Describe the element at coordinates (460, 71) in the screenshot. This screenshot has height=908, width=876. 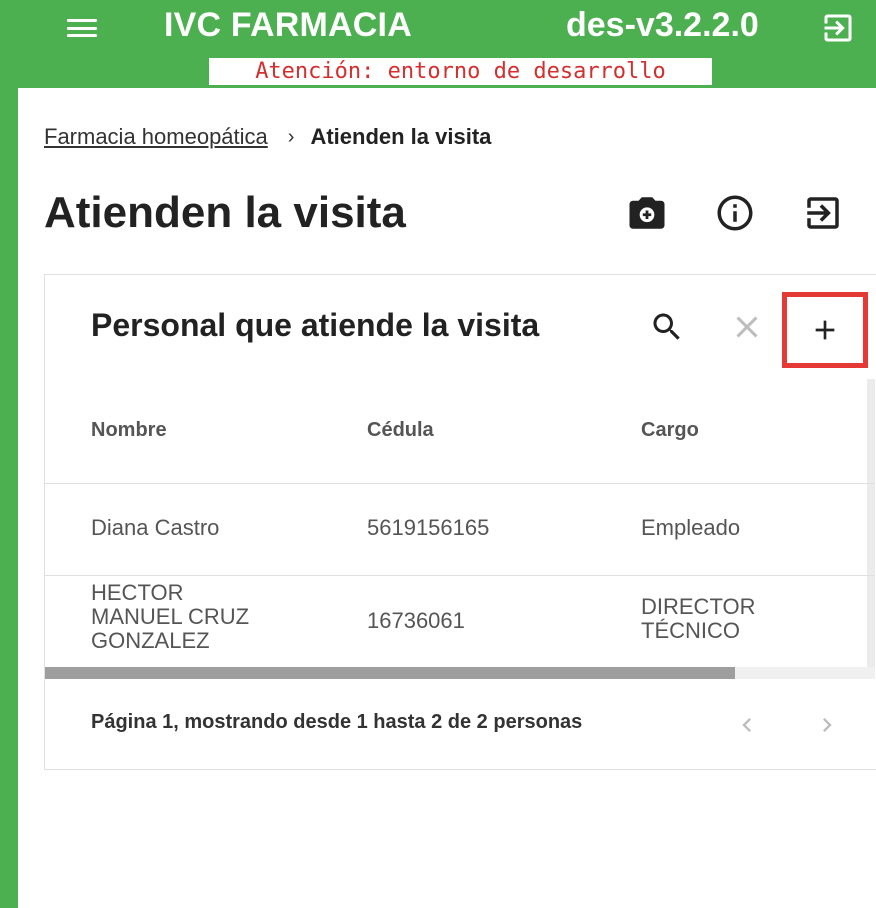
I see `environment-warning: Atención: entorno de desarrollo` at that location.